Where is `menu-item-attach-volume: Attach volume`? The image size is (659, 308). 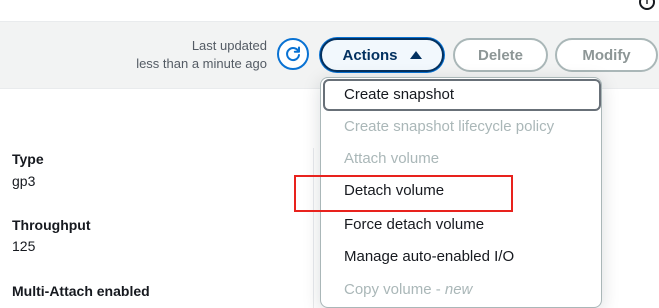
menu-item-attach-volume: Attach volume is located at coordinates (462, 159).